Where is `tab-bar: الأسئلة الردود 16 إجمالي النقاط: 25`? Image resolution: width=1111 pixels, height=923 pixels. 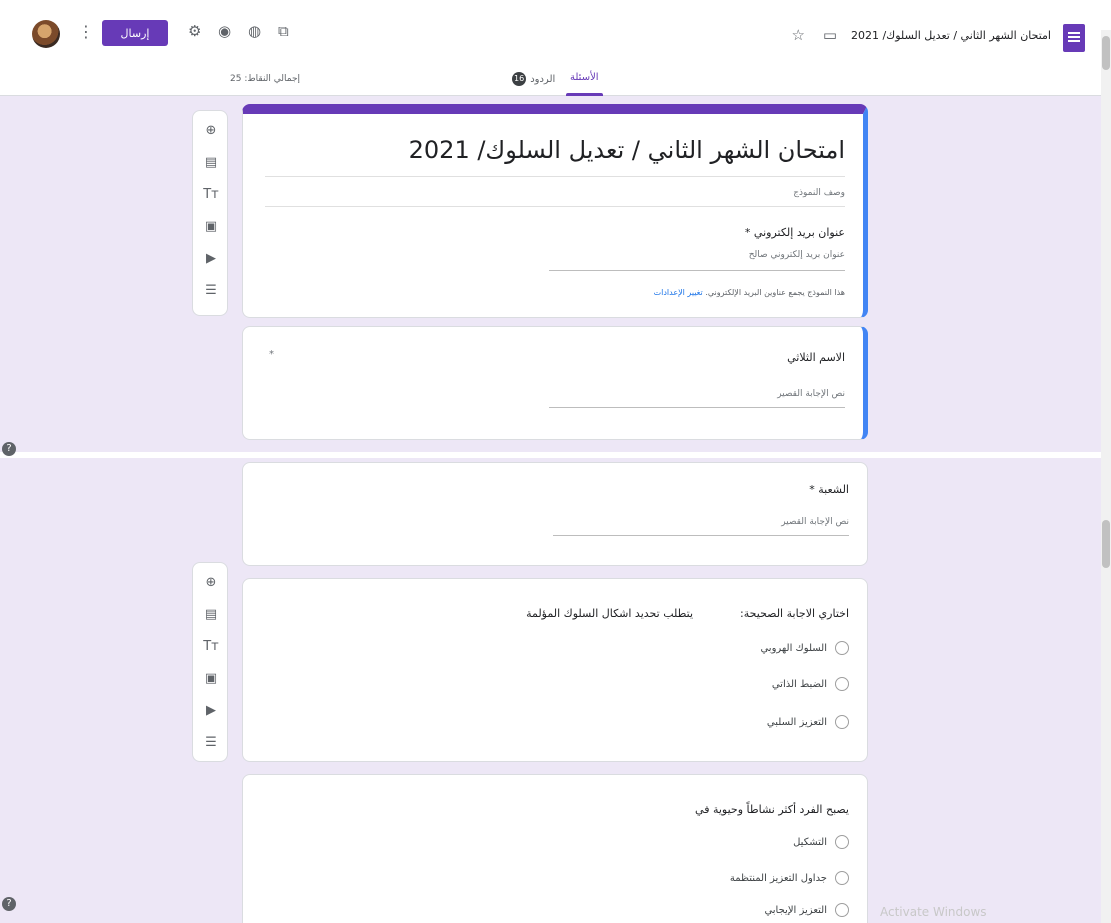 tab-bar: الأسئلة الردود 16 إجمالي النقاط: 25 is located at coordinates (555, 79).